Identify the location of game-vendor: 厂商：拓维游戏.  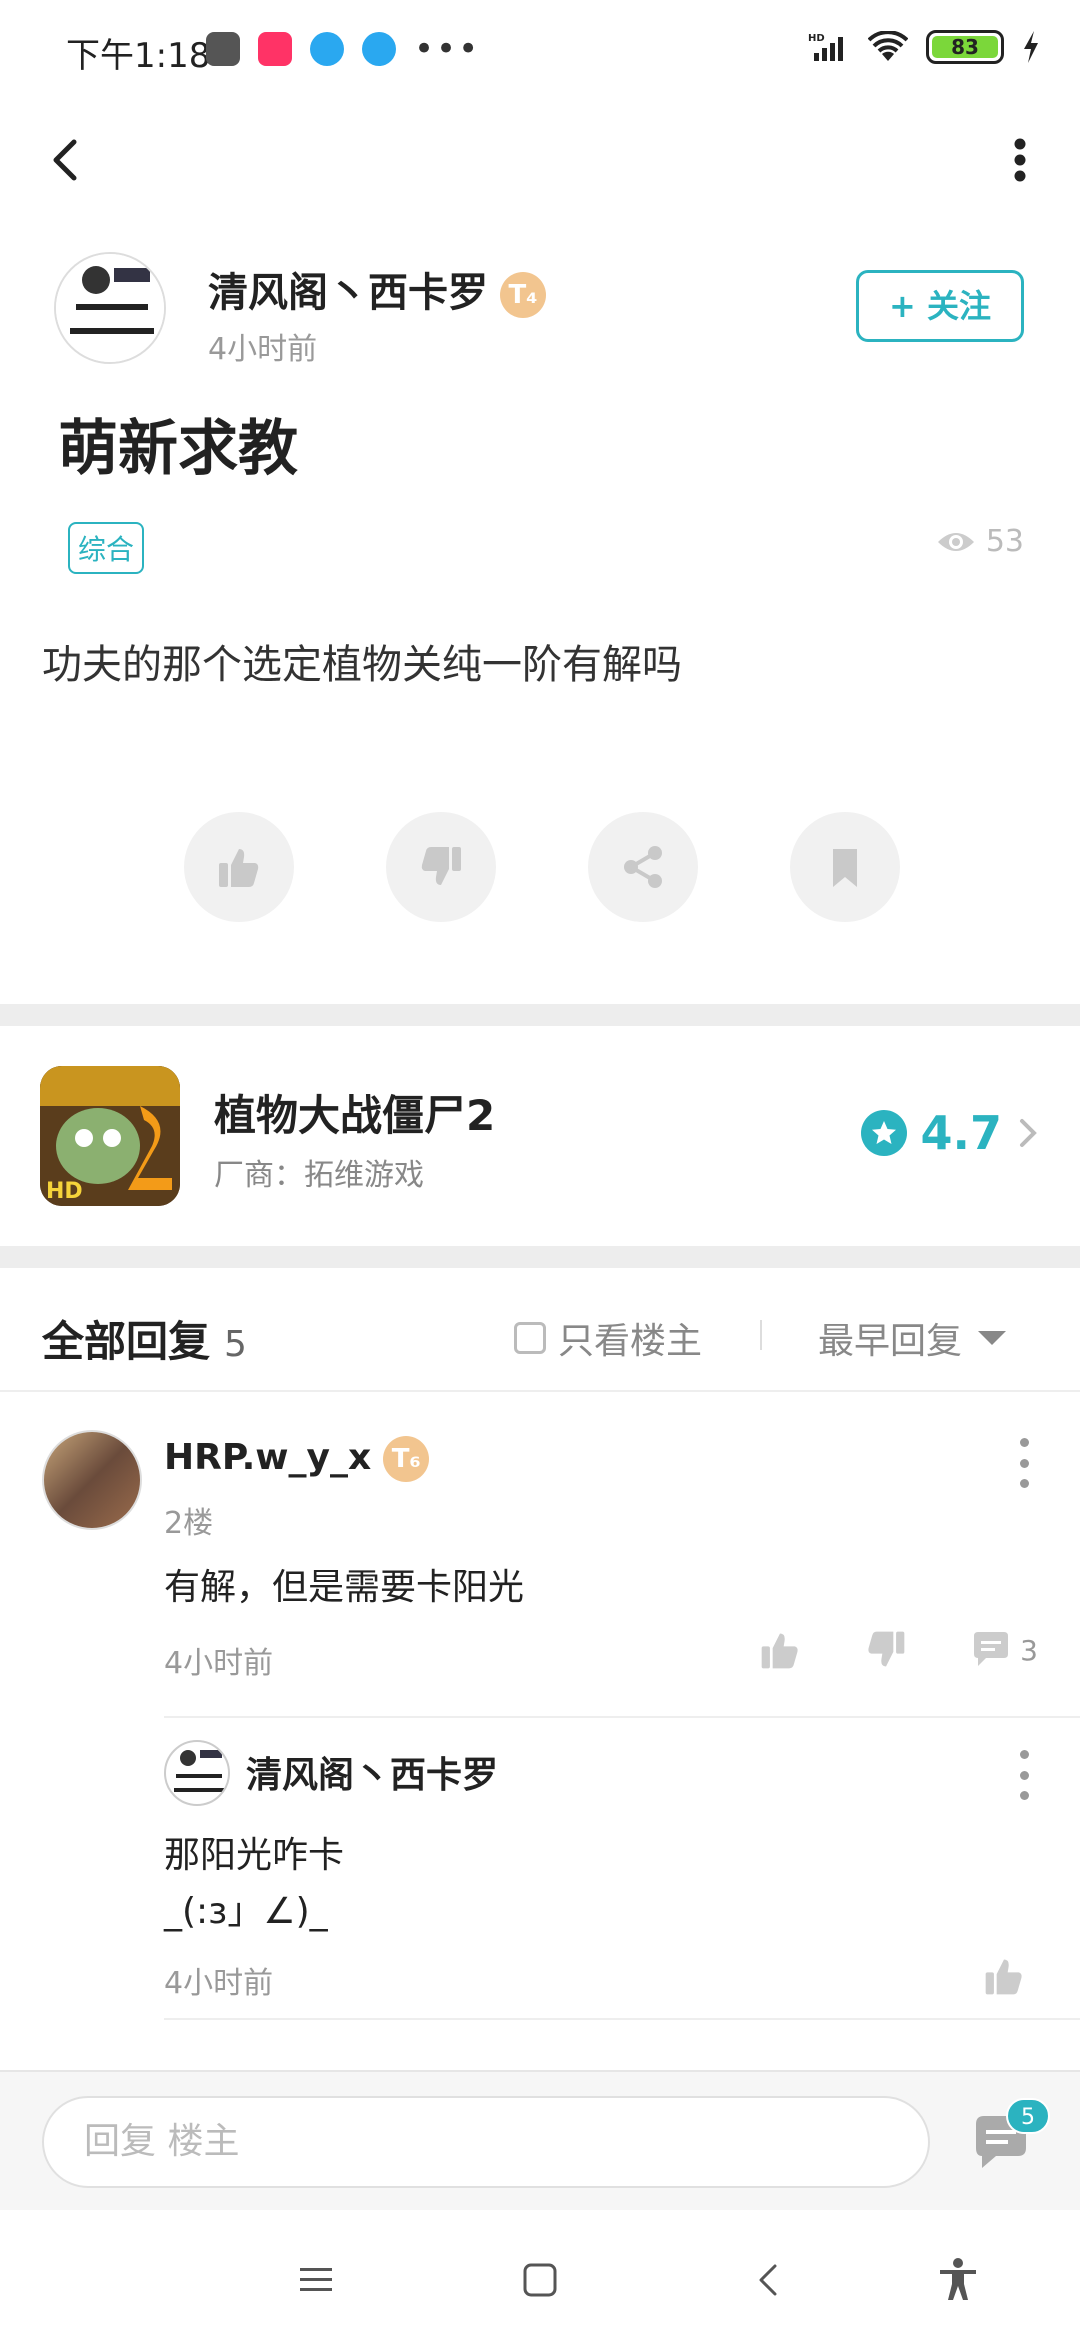
(319, 1175).